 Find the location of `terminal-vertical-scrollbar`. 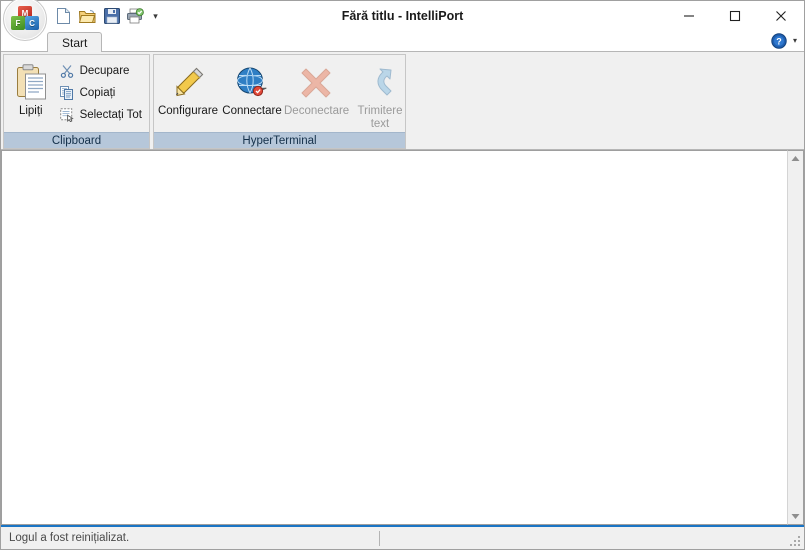

terminal-vertical-scrollbar is located at coordinates (795, 337).